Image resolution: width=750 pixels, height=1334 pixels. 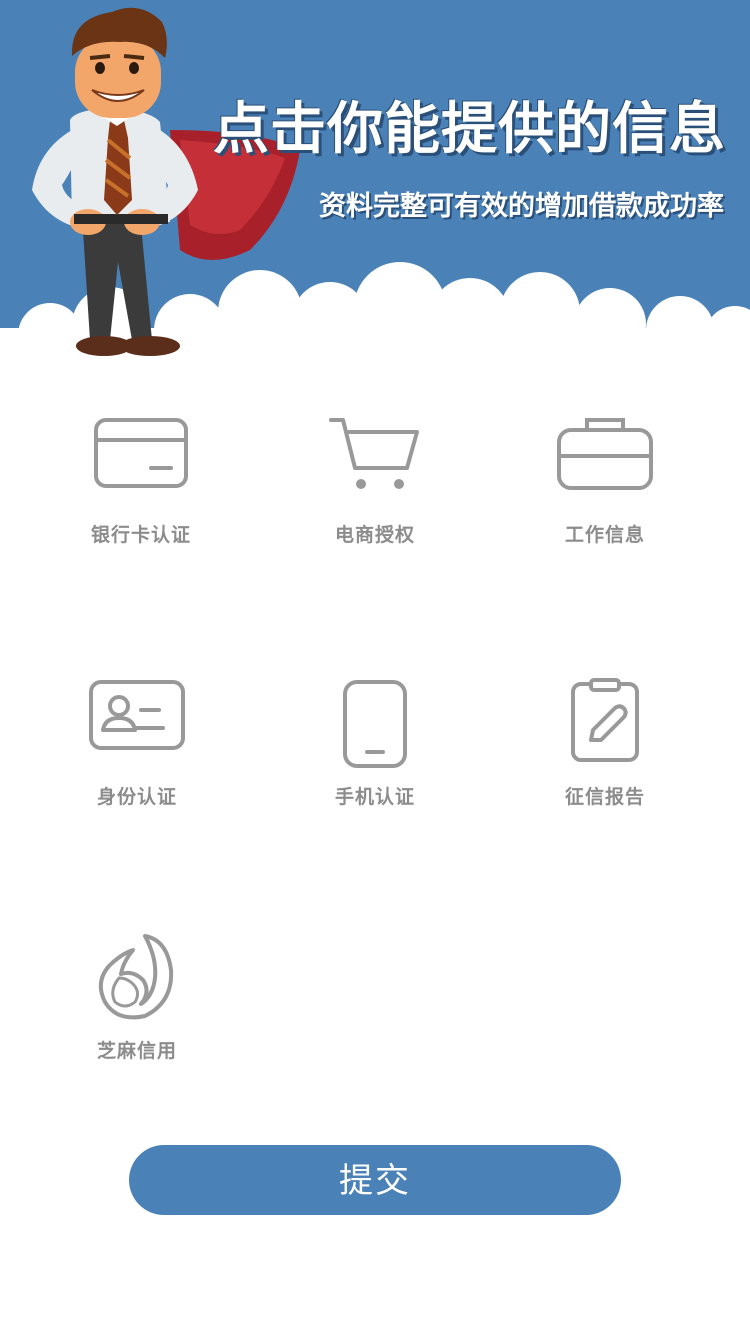 I want to click on clipboard-pencil-icon, so click(x=605, y=720).